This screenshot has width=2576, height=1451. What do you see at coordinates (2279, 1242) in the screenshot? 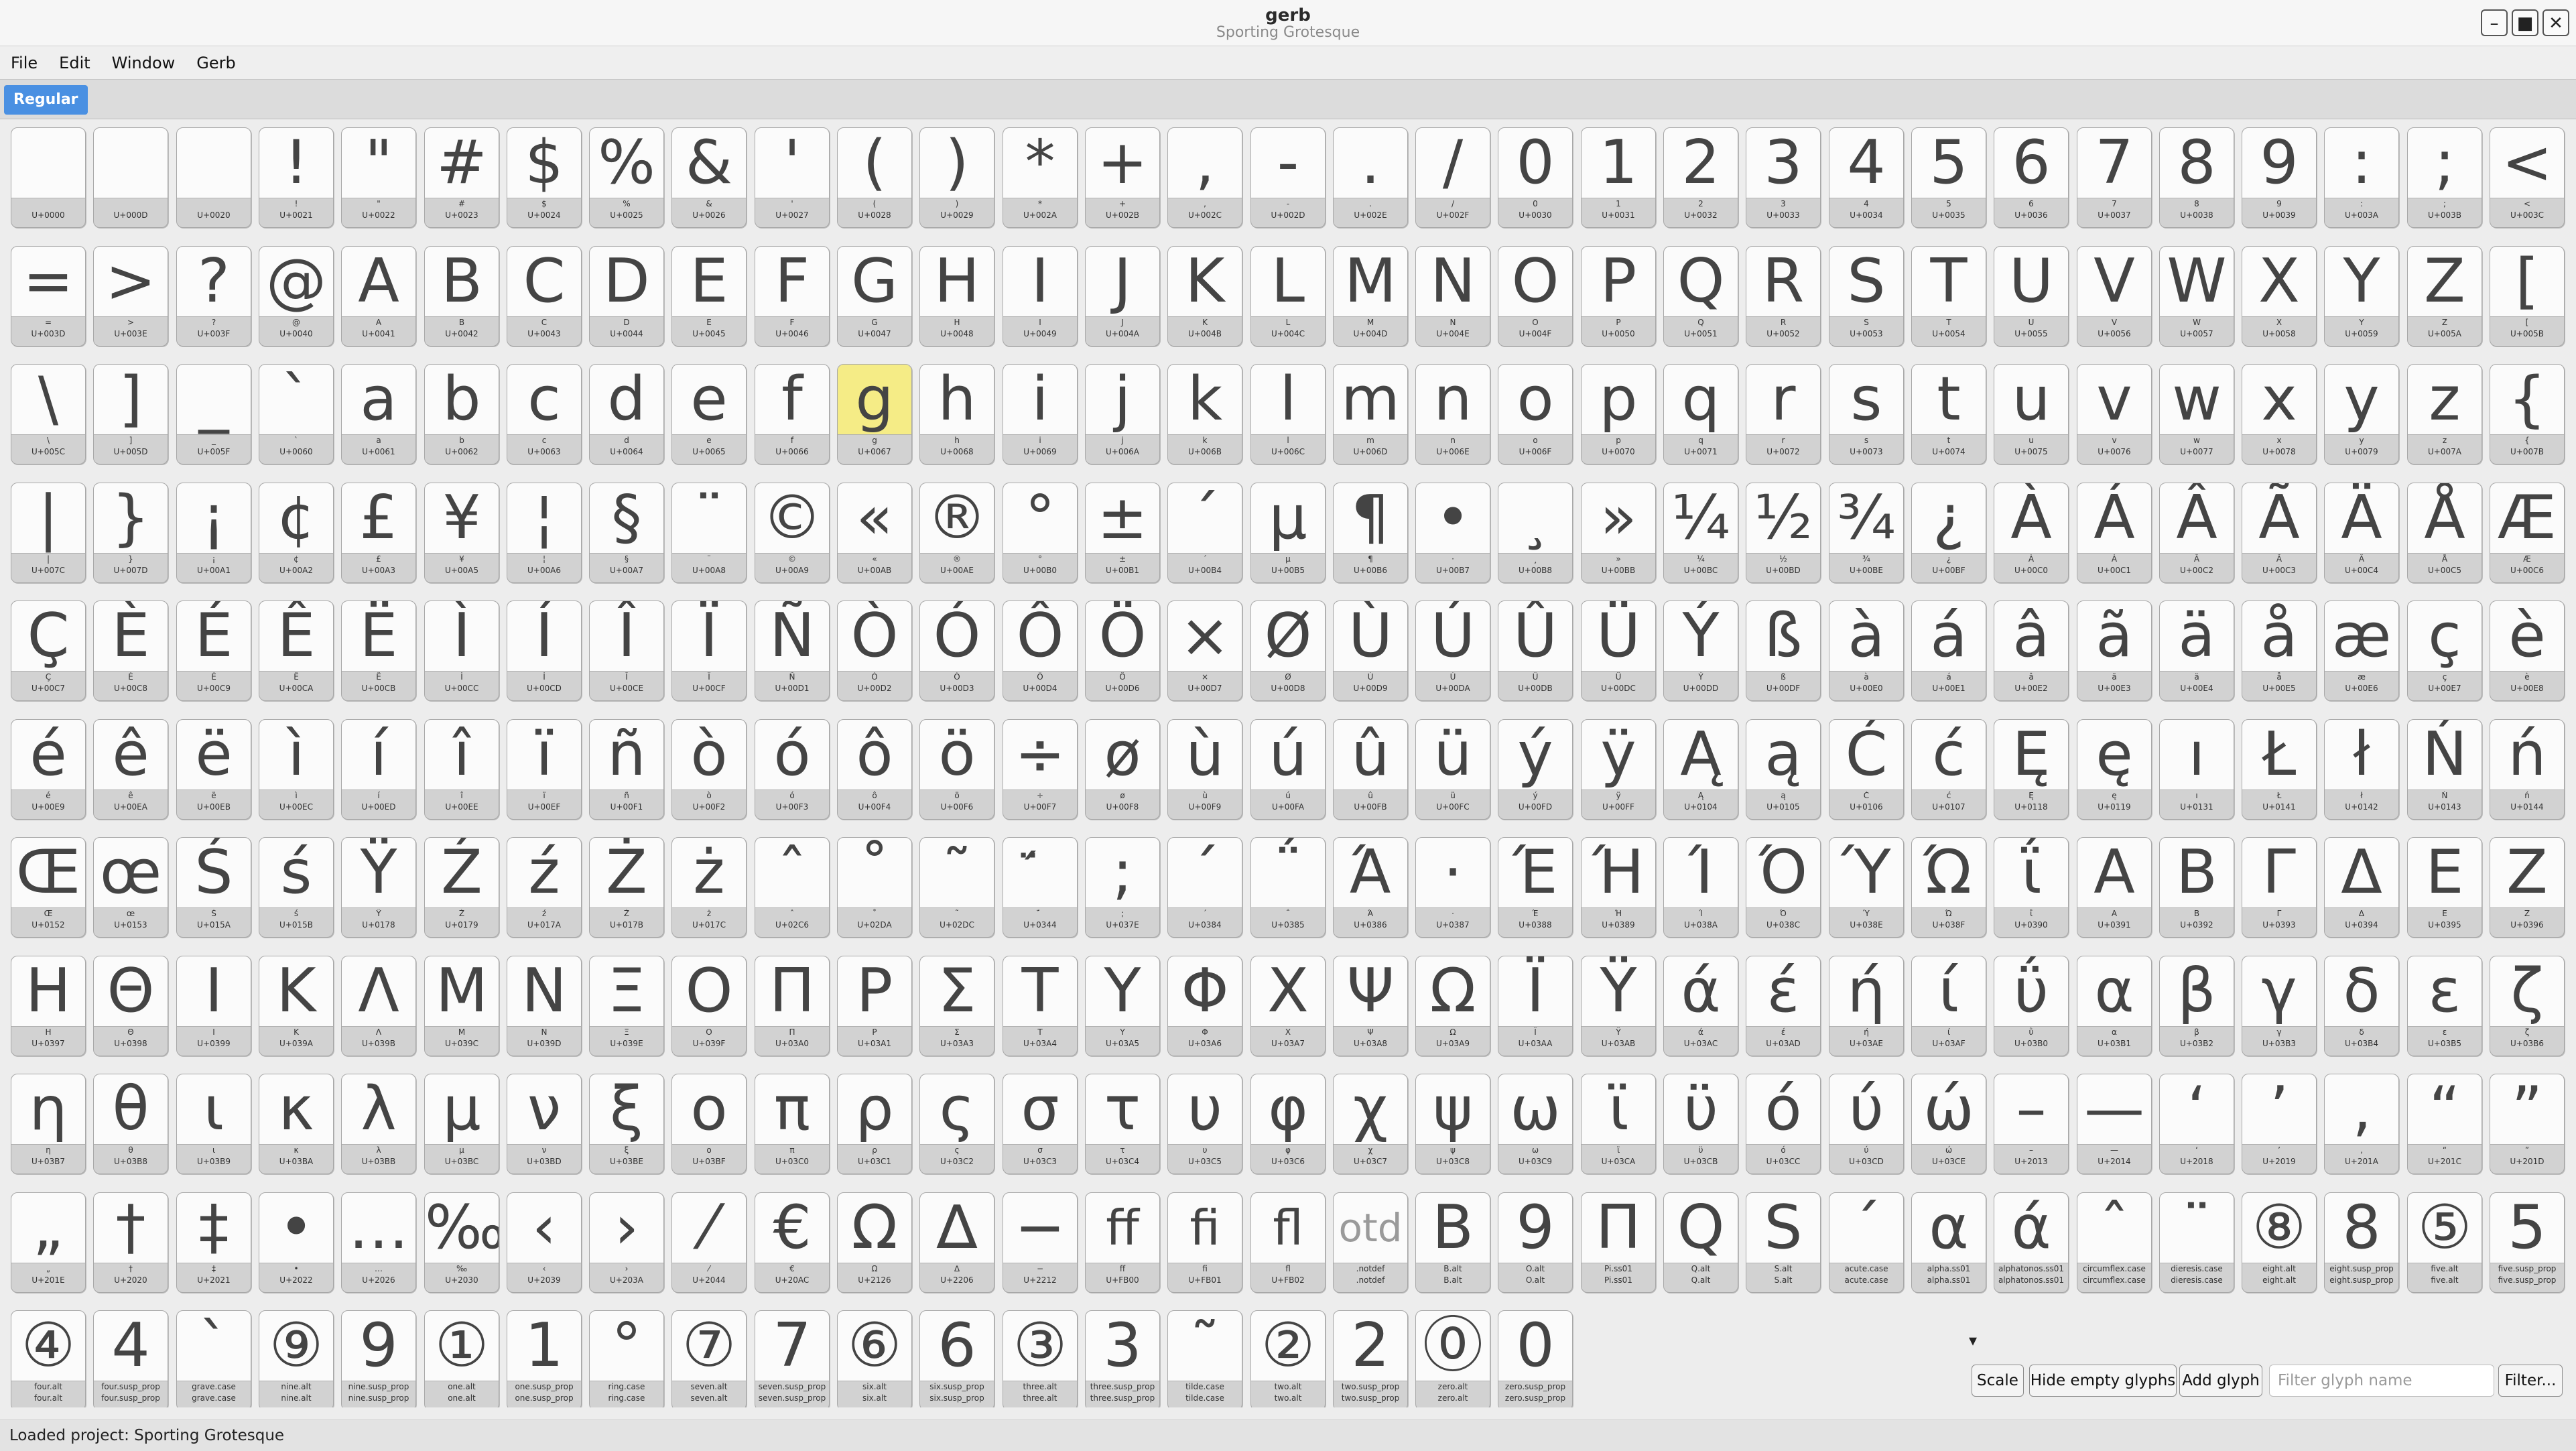
I see `glyph-cell: ⑧ eight.alt eight.alt` at bounding box center [2279, 1242].